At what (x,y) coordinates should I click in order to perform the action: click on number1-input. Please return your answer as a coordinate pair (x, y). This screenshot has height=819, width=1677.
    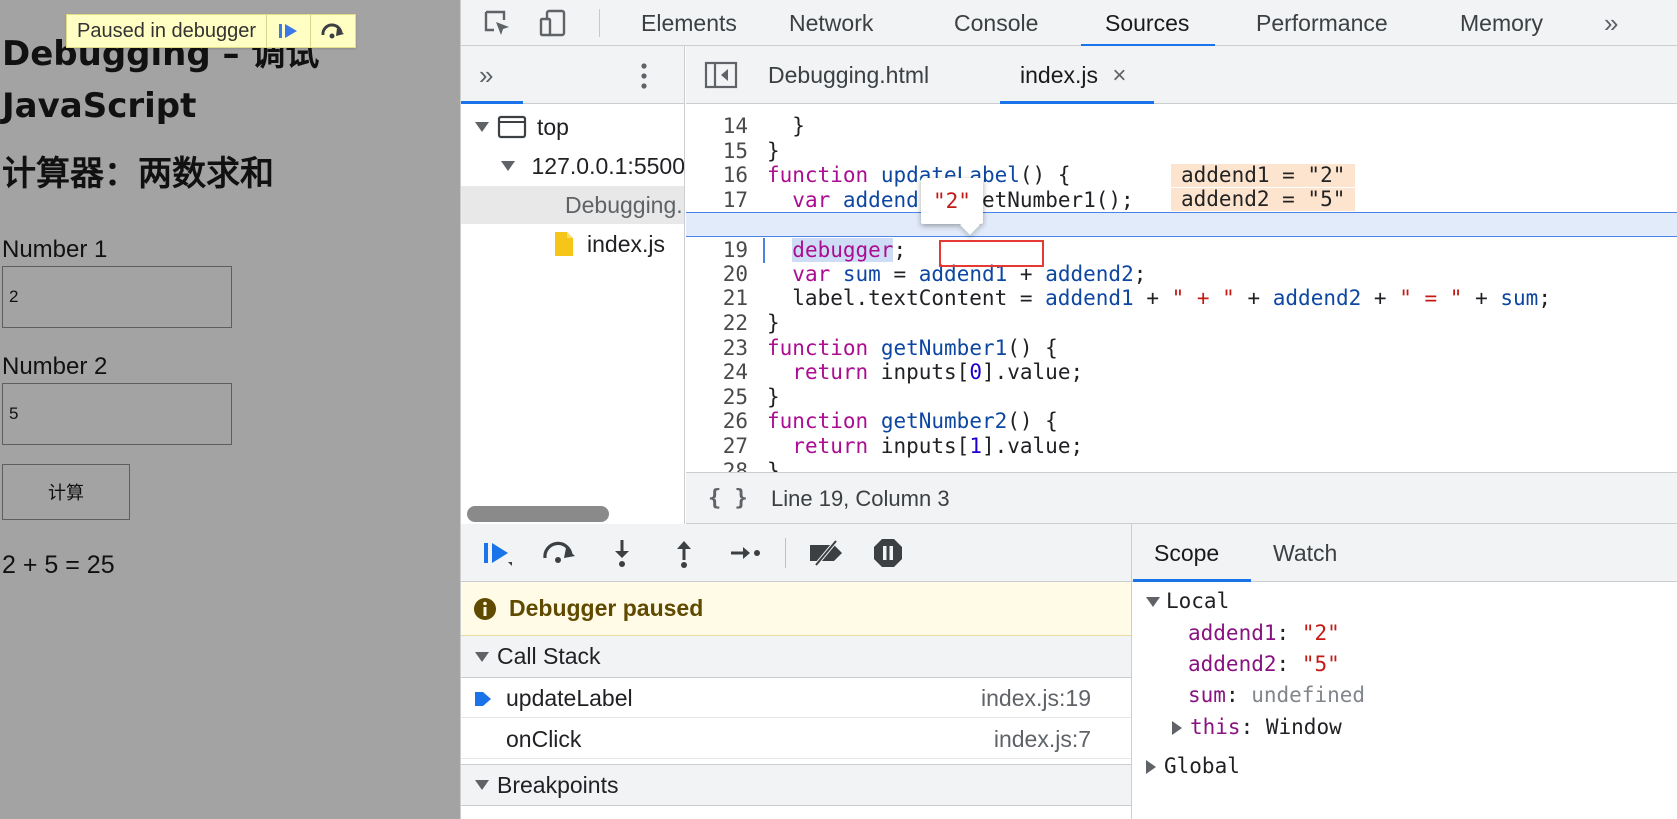
    Looking at the image, I should click on (117, 297).